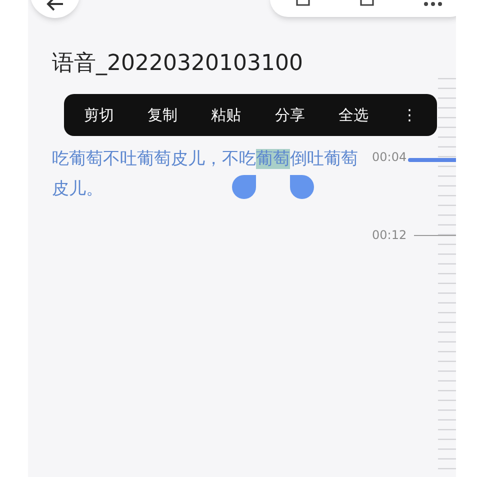 The image size is (500, 477). Describe the element at coordinates (178, 64) in the screenshot. I see `recording-title: 语音_20220320103100` at that location.